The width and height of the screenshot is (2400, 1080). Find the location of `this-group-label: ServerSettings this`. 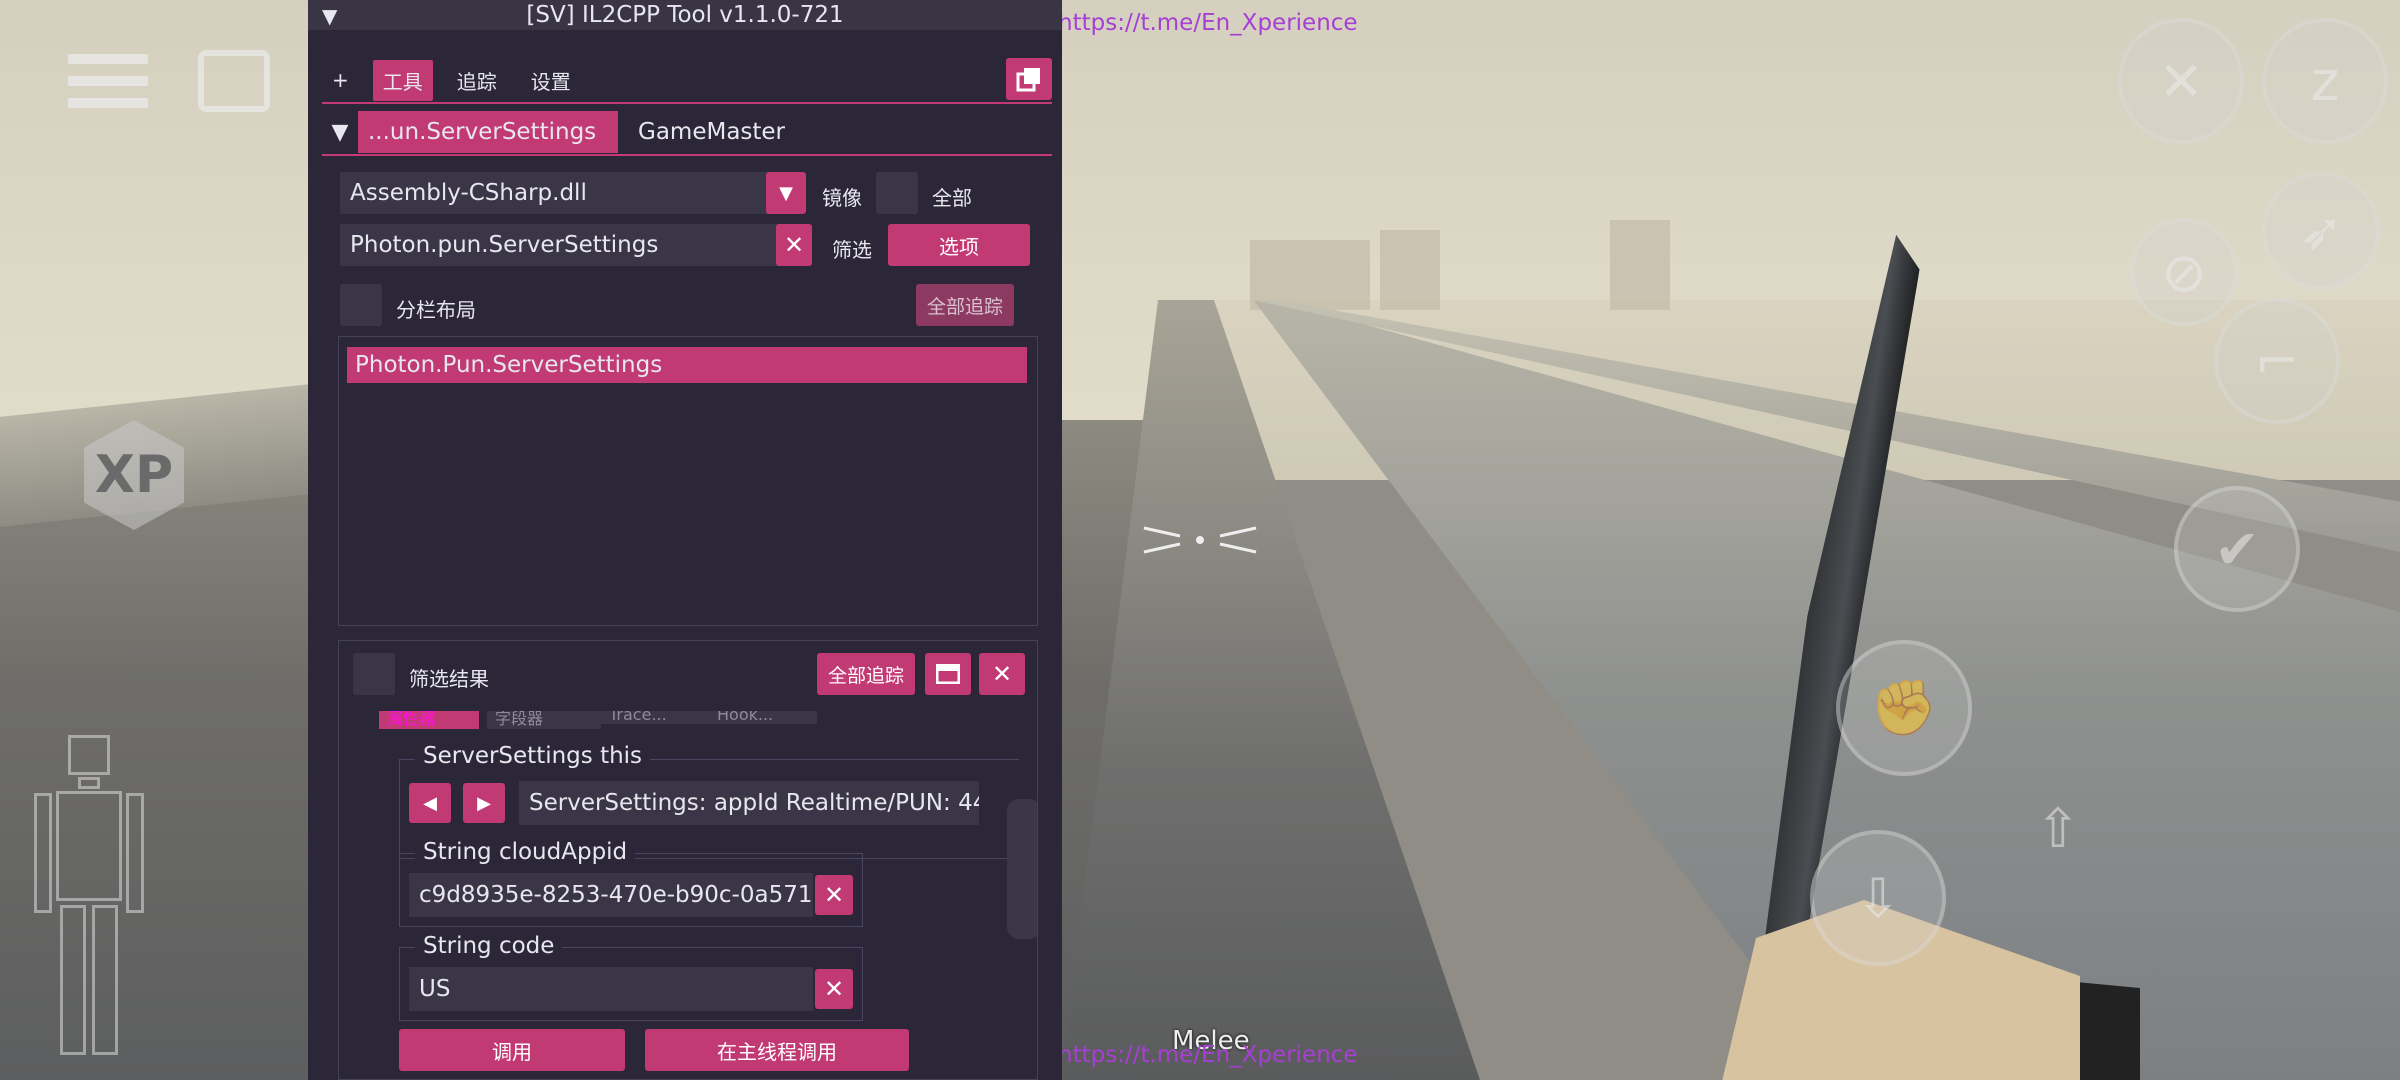

this-group-label: ServerSettings this is located at coordinates (533, 756).